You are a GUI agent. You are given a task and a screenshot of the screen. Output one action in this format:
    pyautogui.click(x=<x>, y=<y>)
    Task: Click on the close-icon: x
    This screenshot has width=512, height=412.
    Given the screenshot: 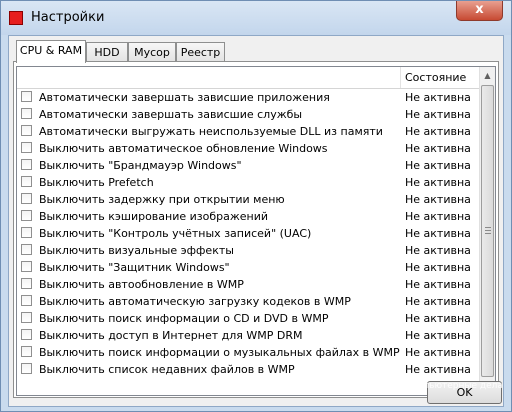 What is the action you would take?
    pyautogui.click(x=479, y=9)
    